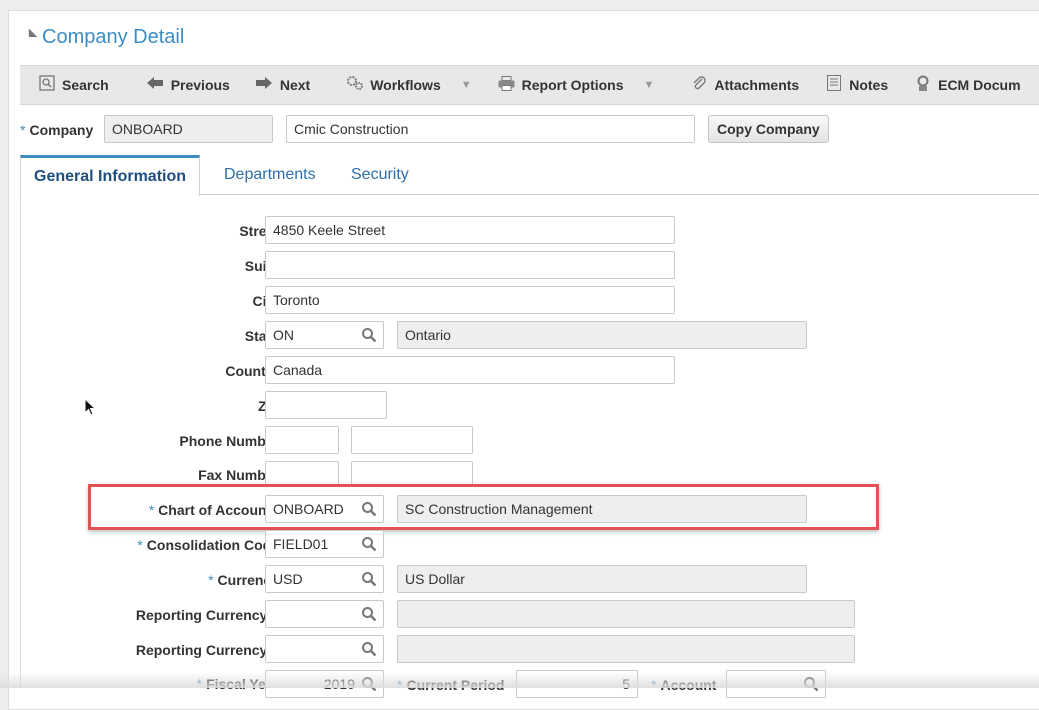  What do you see at coordinates (470, 300) in the screenshot?
I see `city-field: Toronto` at bounding box center [470, 300].